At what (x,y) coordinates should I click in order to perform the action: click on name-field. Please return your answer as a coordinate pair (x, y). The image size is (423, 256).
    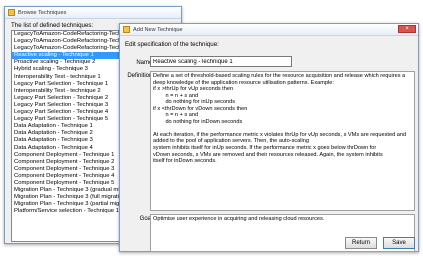
    Looking at the image, I should click on (221, 61).